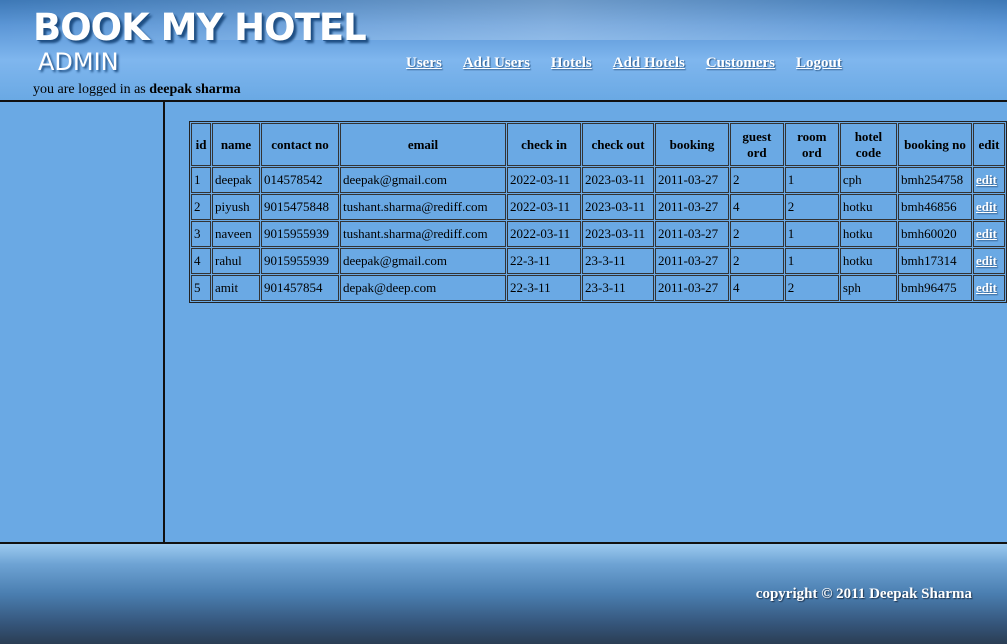 The image size is (1007, 644). I want to click on table-cell: depak@deep.com, so click(423, 288).